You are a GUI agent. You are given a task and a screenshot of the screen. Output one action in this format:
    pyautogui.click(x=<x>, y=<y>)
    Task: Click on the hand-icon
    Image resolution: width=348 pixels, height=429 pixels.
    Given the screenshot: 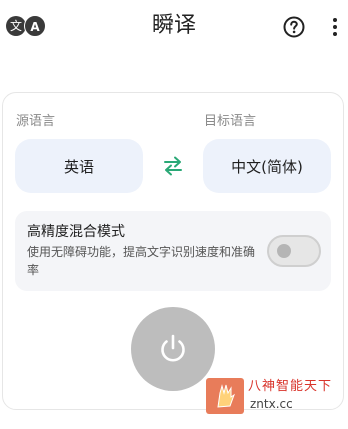 What is the action you would take?
    pyautogui.click(x=226, y=396)
    